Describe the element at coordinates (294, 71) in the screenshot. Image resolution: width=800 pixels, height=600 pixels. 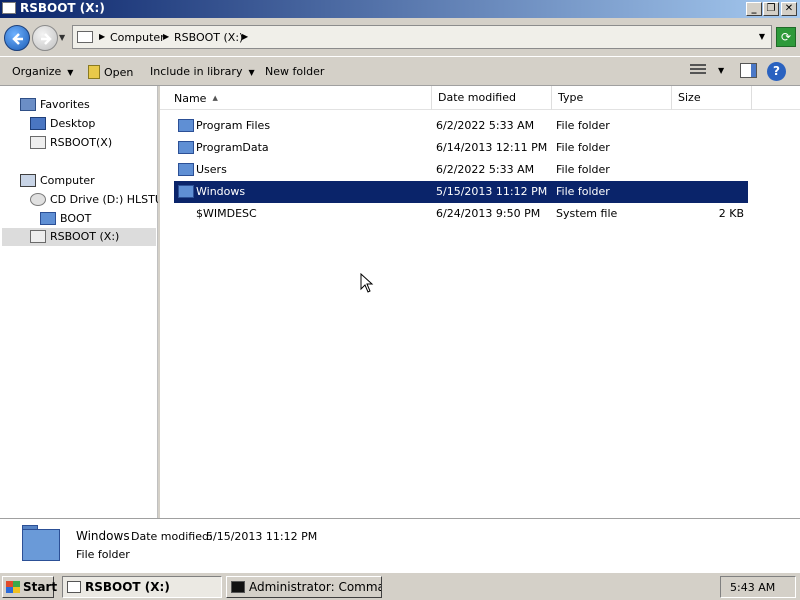
I see `new-folder-button: New folder` at that location.